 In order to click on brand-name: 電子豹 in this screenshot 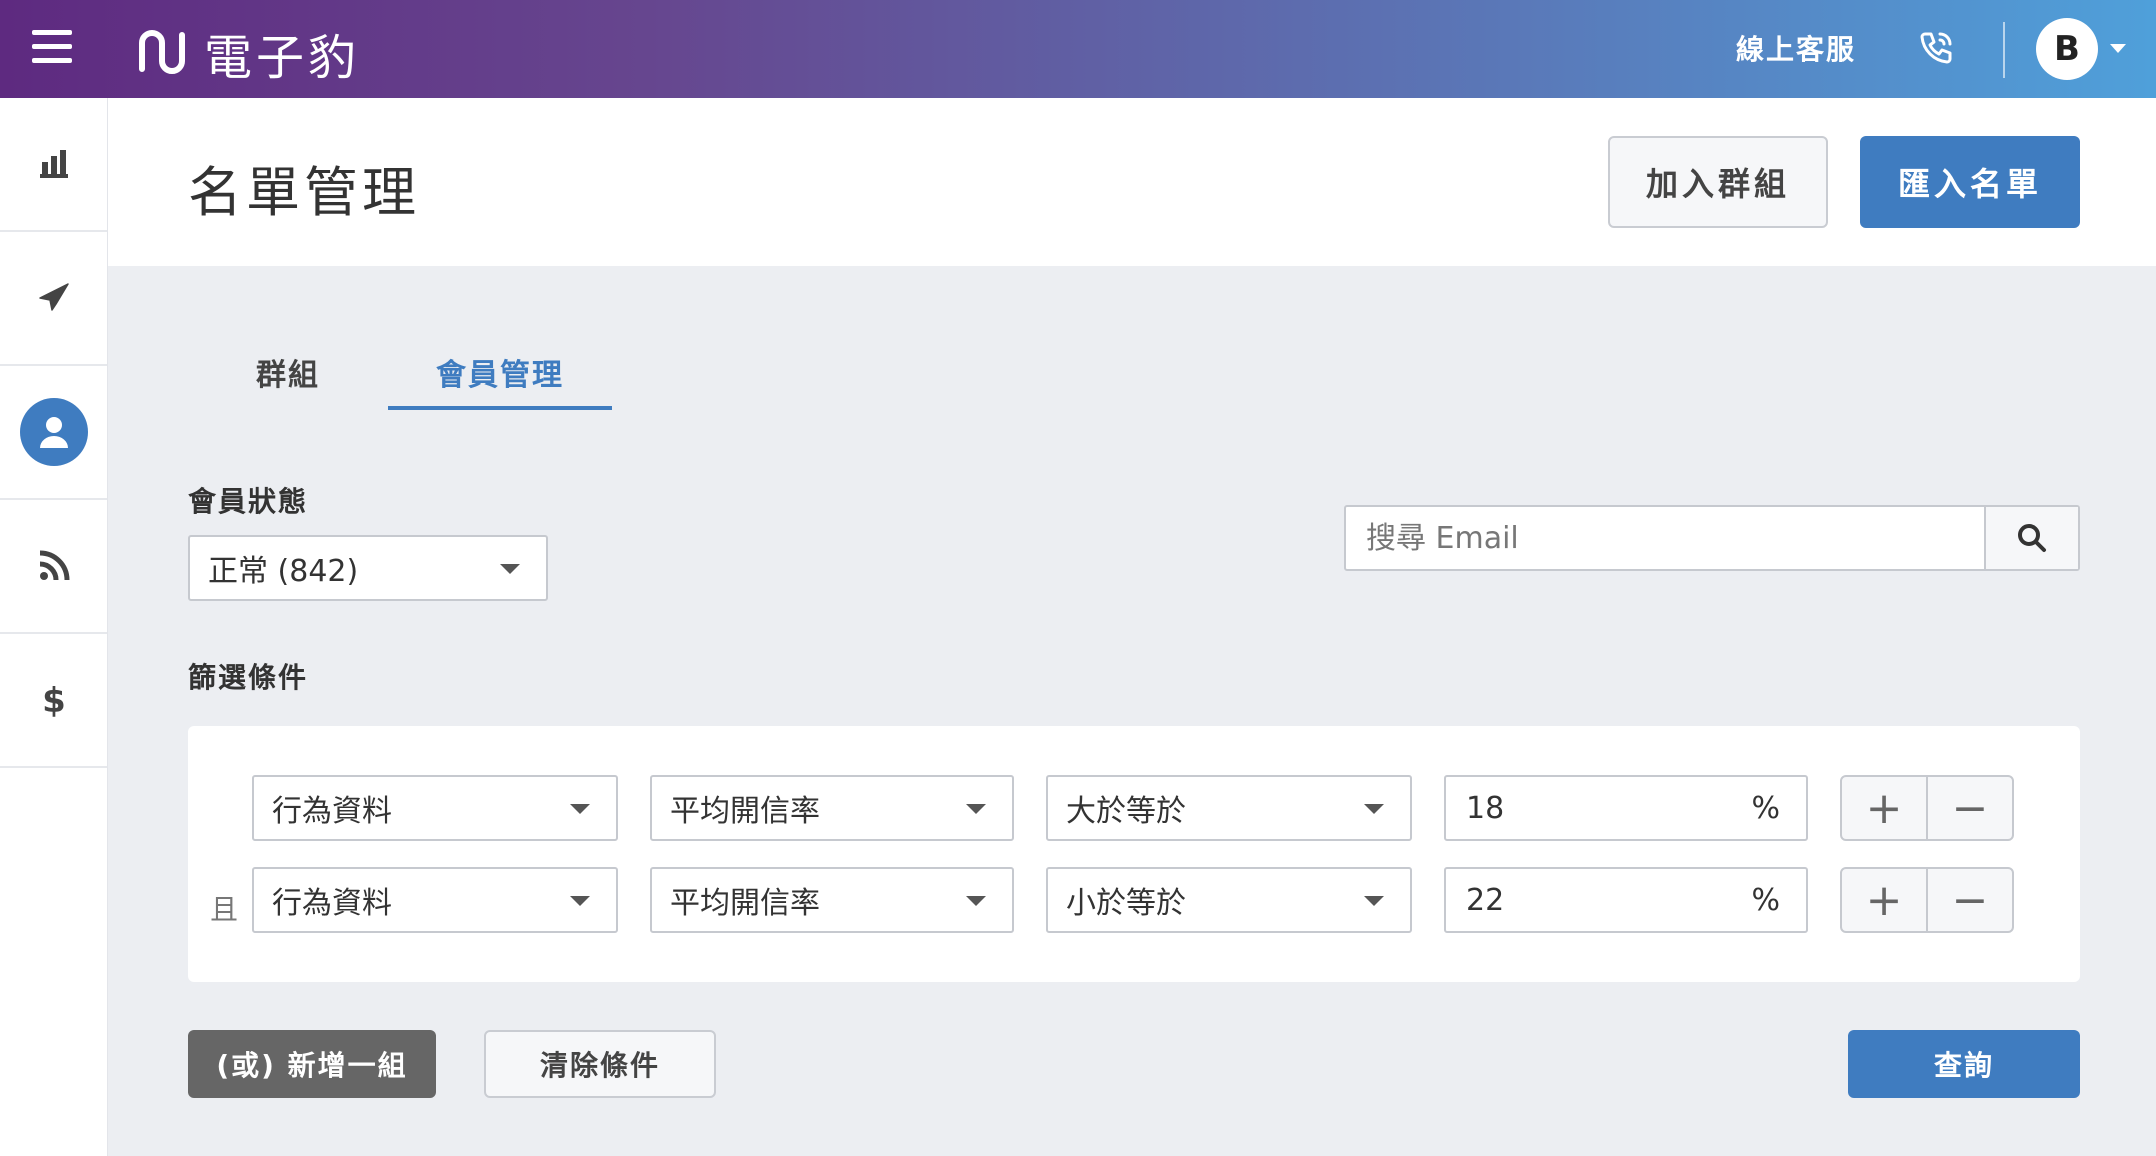, I will do `click(282, 58)`.